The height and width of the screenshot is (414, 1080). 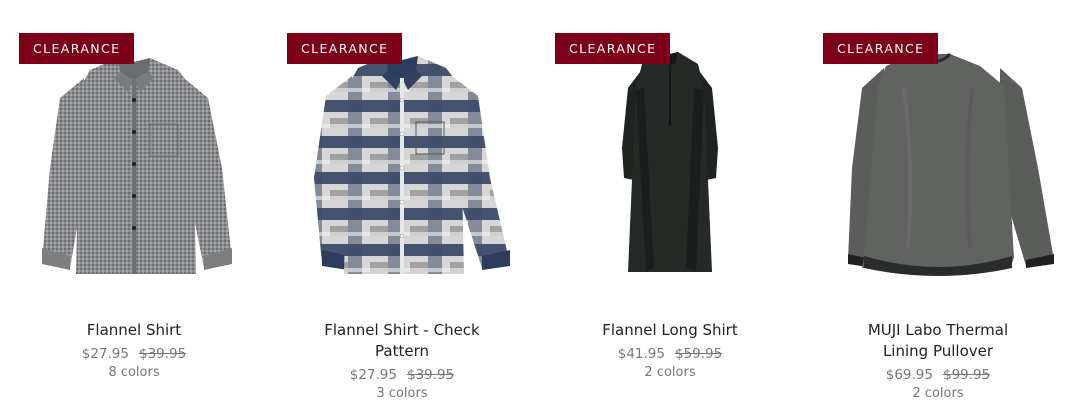 I want to click on gray-flannel-shirt-image, so click(x=137, y=166).